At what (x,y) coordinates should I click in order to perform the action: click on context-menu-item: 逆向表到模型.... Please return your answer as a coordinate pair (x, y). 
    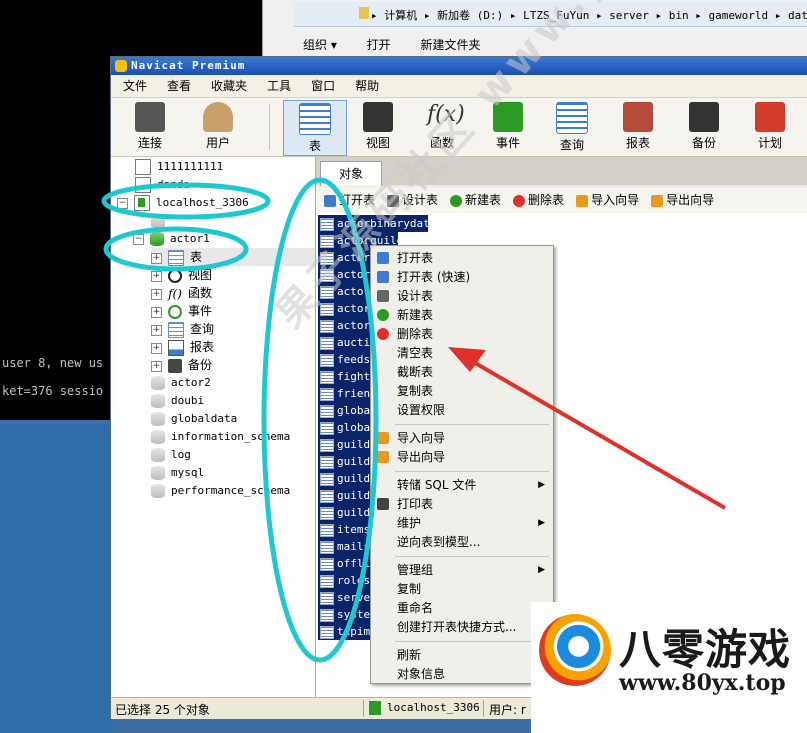
    Looking at the image, I should click on (462, 542).